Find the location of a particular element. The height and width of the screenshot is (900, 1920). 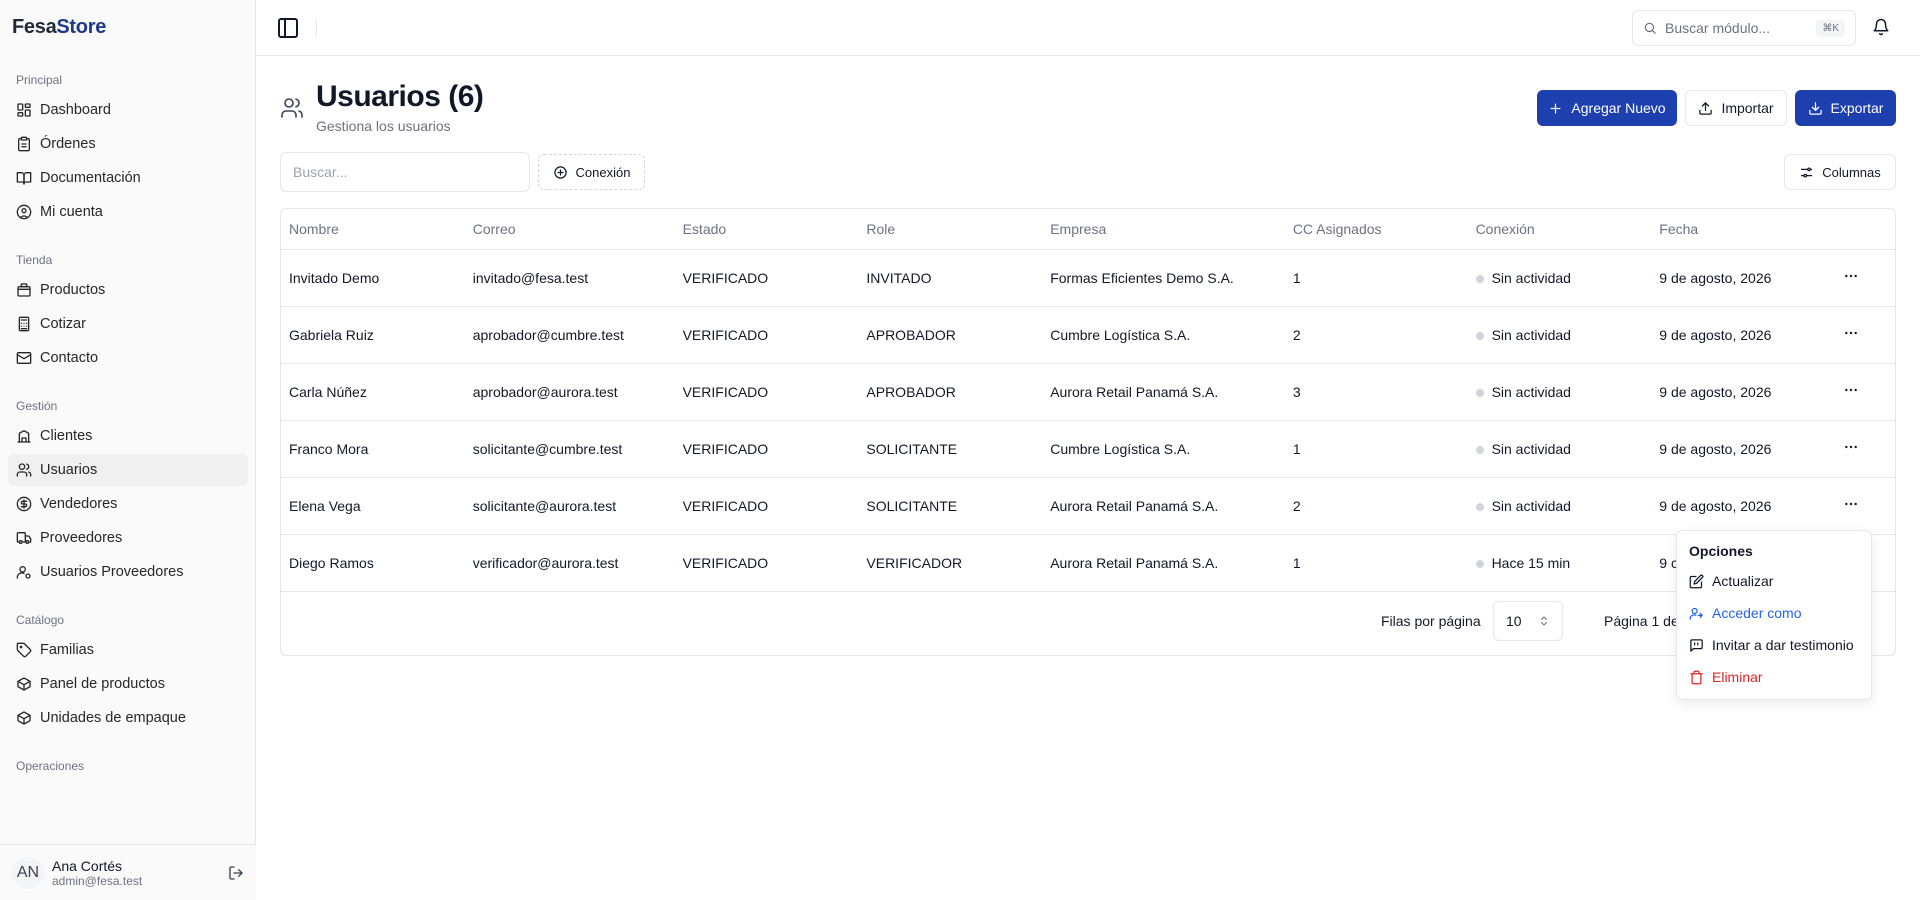

menu-title: Opciones is located at coordinates (1721, 551).